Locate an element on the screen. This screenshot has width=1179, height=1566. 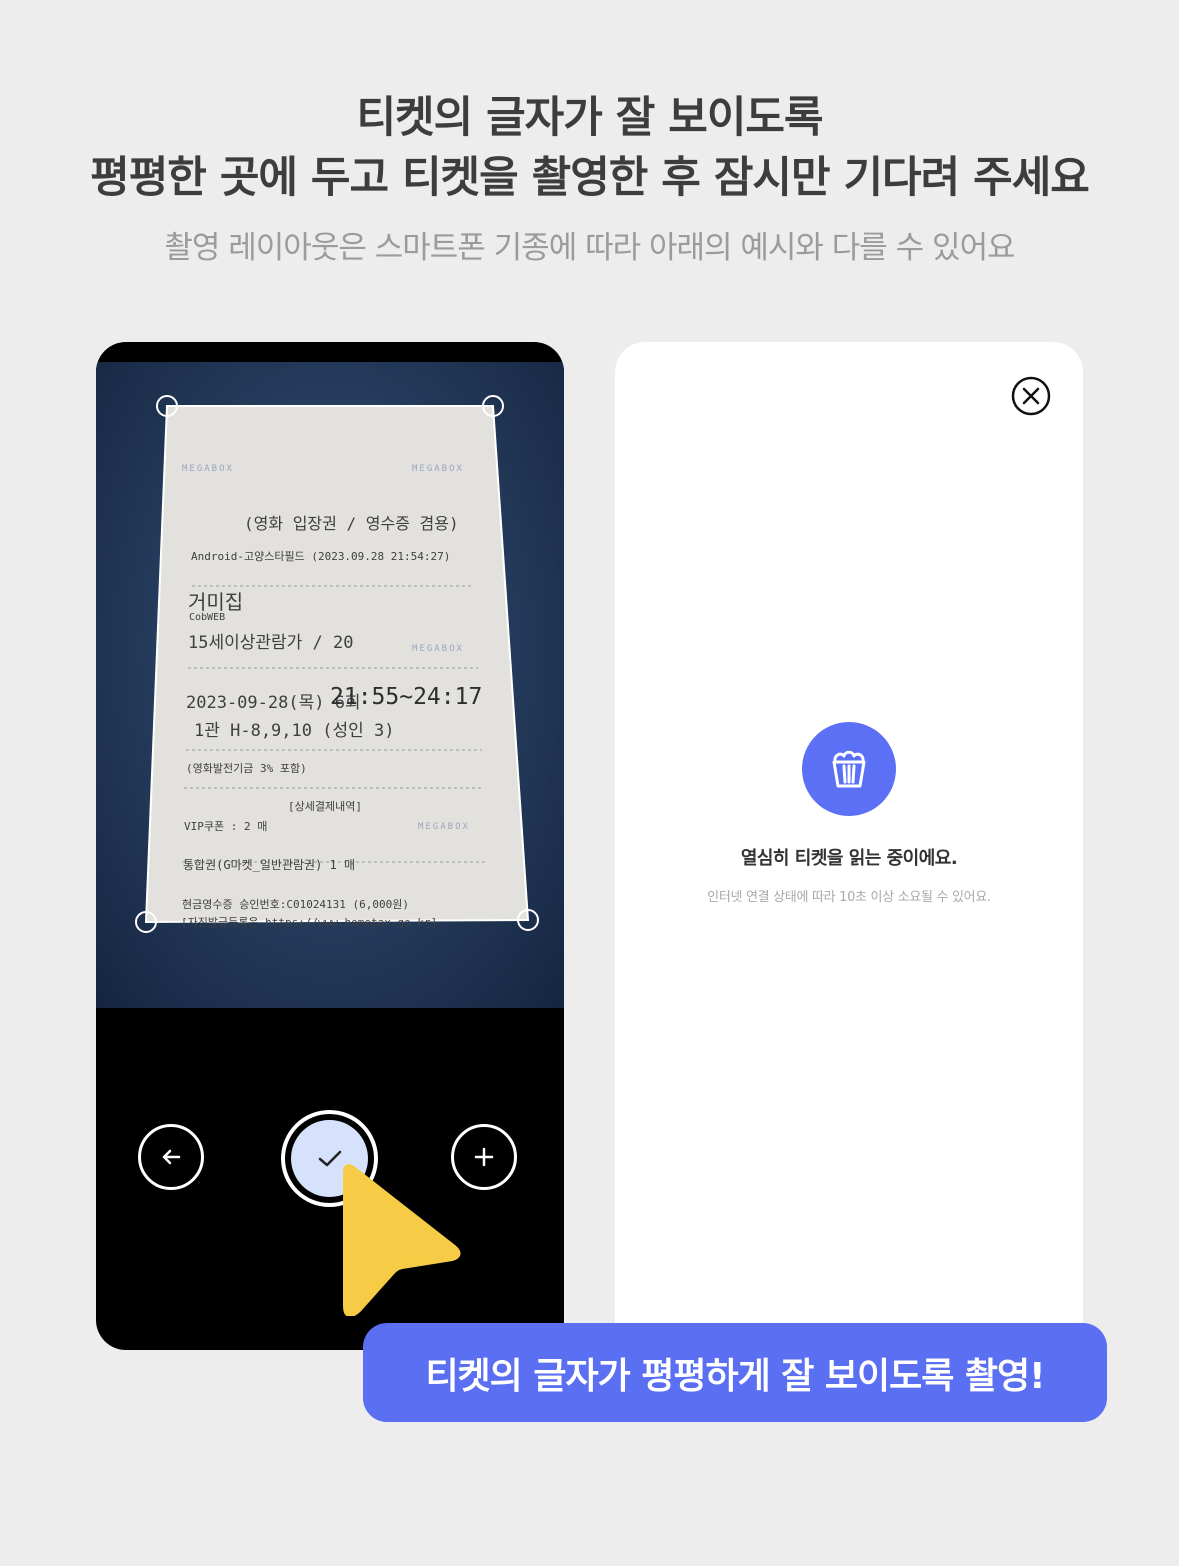
receipt-vip: VIP쿠폰 : 2 매 is located at coordinates (226, 826).